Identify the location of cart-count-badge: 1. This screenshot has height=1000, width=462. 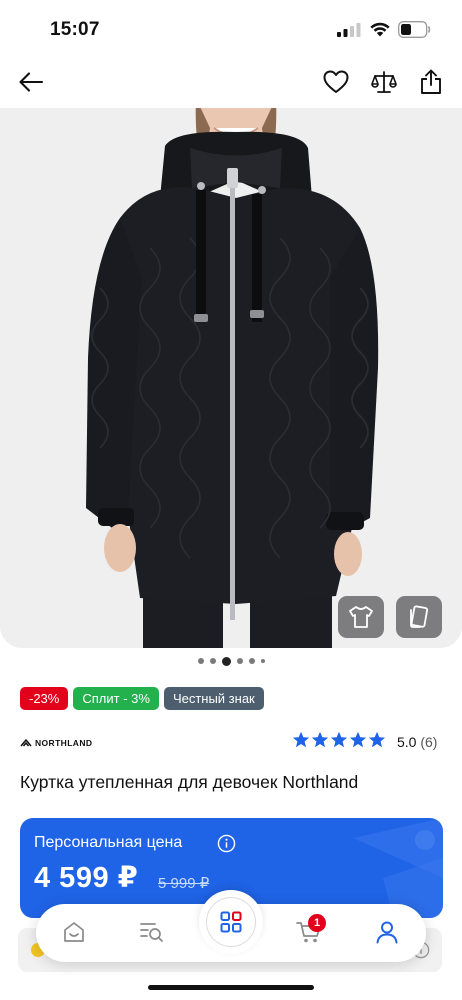
(317, 923).